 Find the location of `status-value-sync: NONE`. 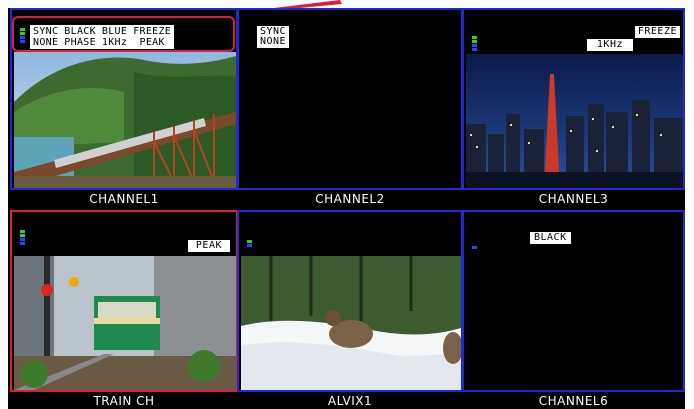

status-value-sync: NONE is located at coordinates (46, 42).